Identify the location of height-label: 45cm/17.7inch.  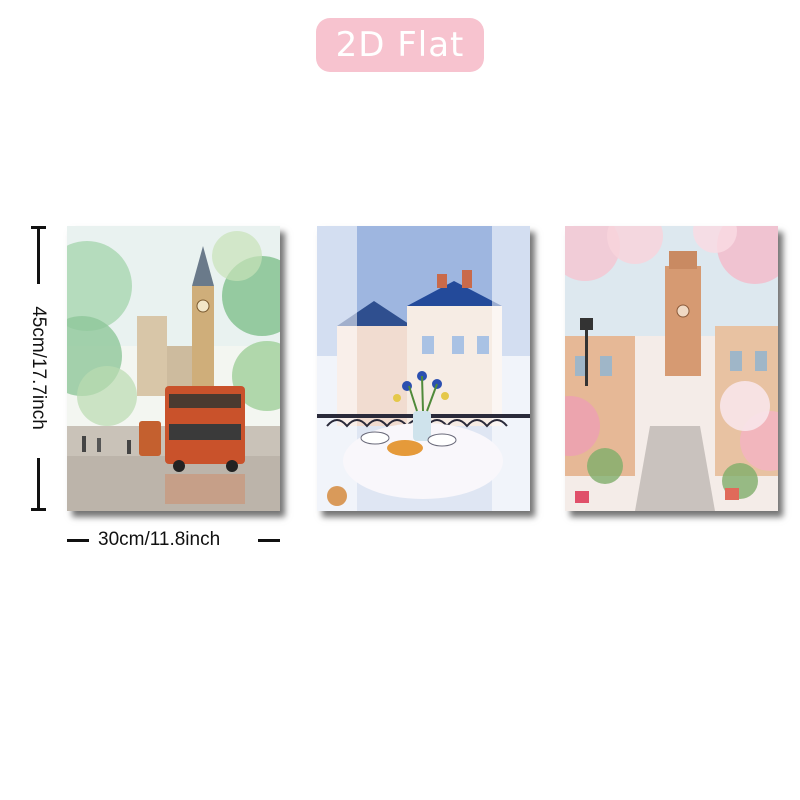
(38, 368).